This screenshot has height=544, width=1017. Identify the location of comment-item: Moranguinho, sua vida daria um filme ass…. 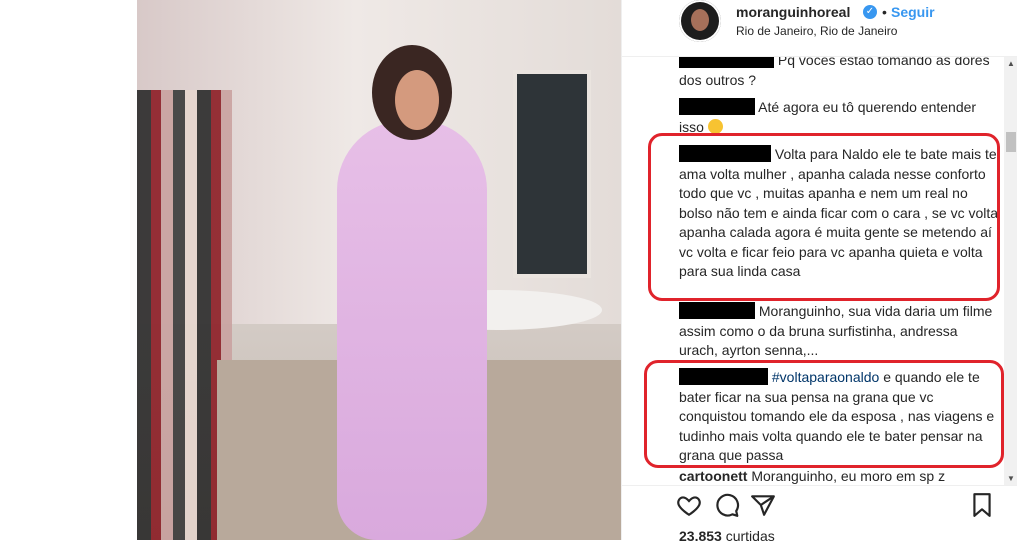
(839, 331).